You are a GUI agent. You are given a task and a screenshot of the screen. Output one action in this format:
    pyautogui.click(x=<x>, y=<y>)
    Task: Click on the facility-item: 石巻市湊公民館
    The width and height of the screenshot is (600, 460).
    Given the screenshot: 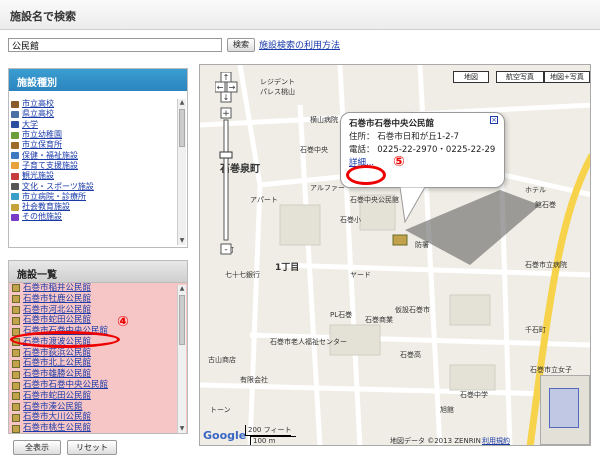 What is the action you would take?
    pyautogui.click(x=94, y=407)
    